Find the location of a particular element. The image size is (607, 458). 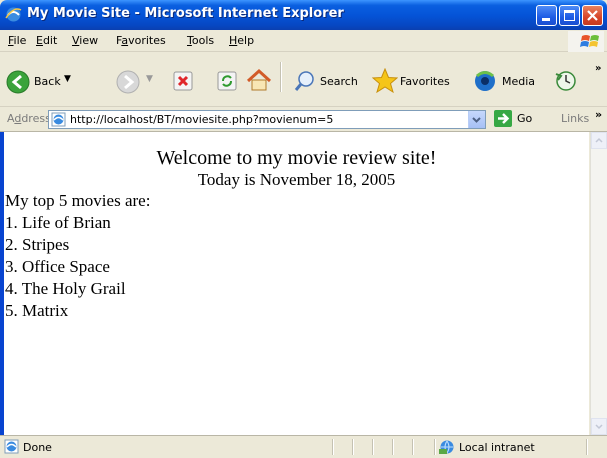

history-icon is located at coordinates (565, 81).